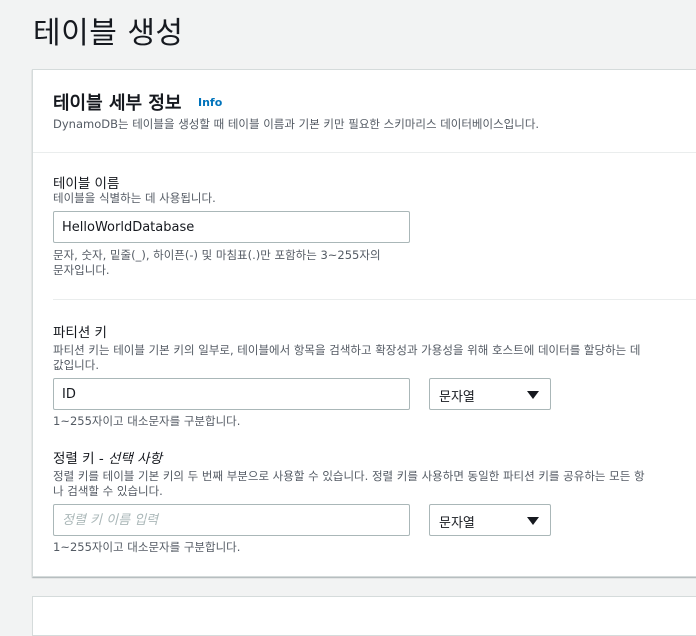 The width and height of the screenshot is (696, 636). What do you see at coordinates (231, 394) in the screenshot?
I see `partition-key-input` at bounding box center [231, 394].